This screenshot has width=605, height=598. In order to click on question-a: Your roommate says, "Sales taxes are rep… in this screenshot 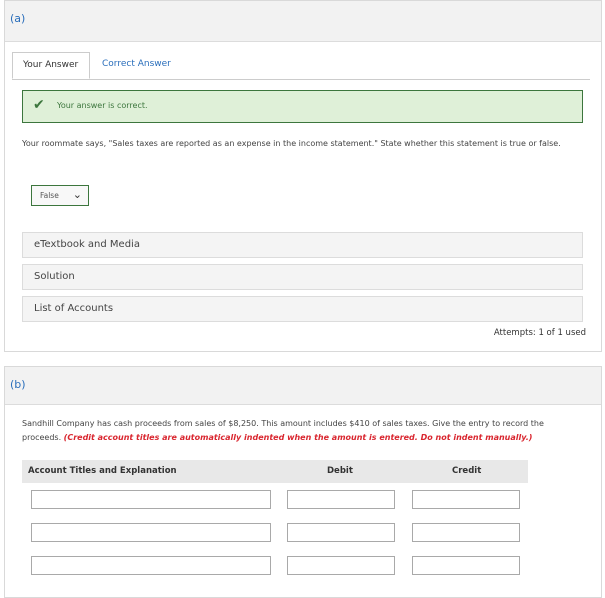, I will do `click(291, 143)`.